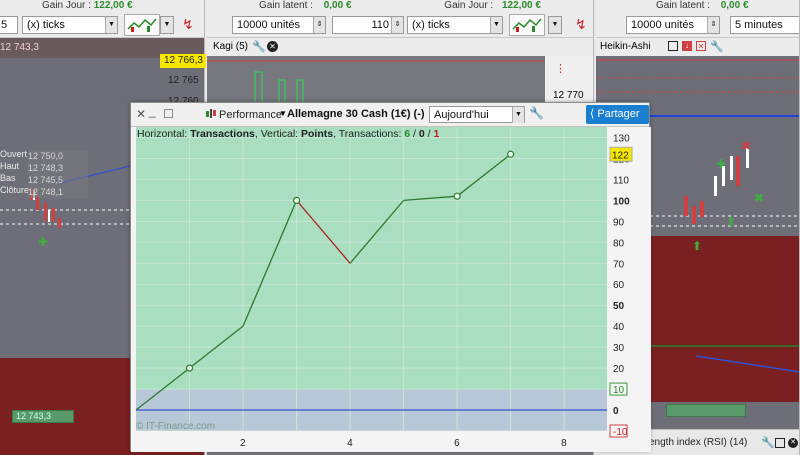 This screenshot has height=455, width=800. Describe the element at coordinates (568, 95) in the screenshot. I see `axis-label: 12 770` at that location.